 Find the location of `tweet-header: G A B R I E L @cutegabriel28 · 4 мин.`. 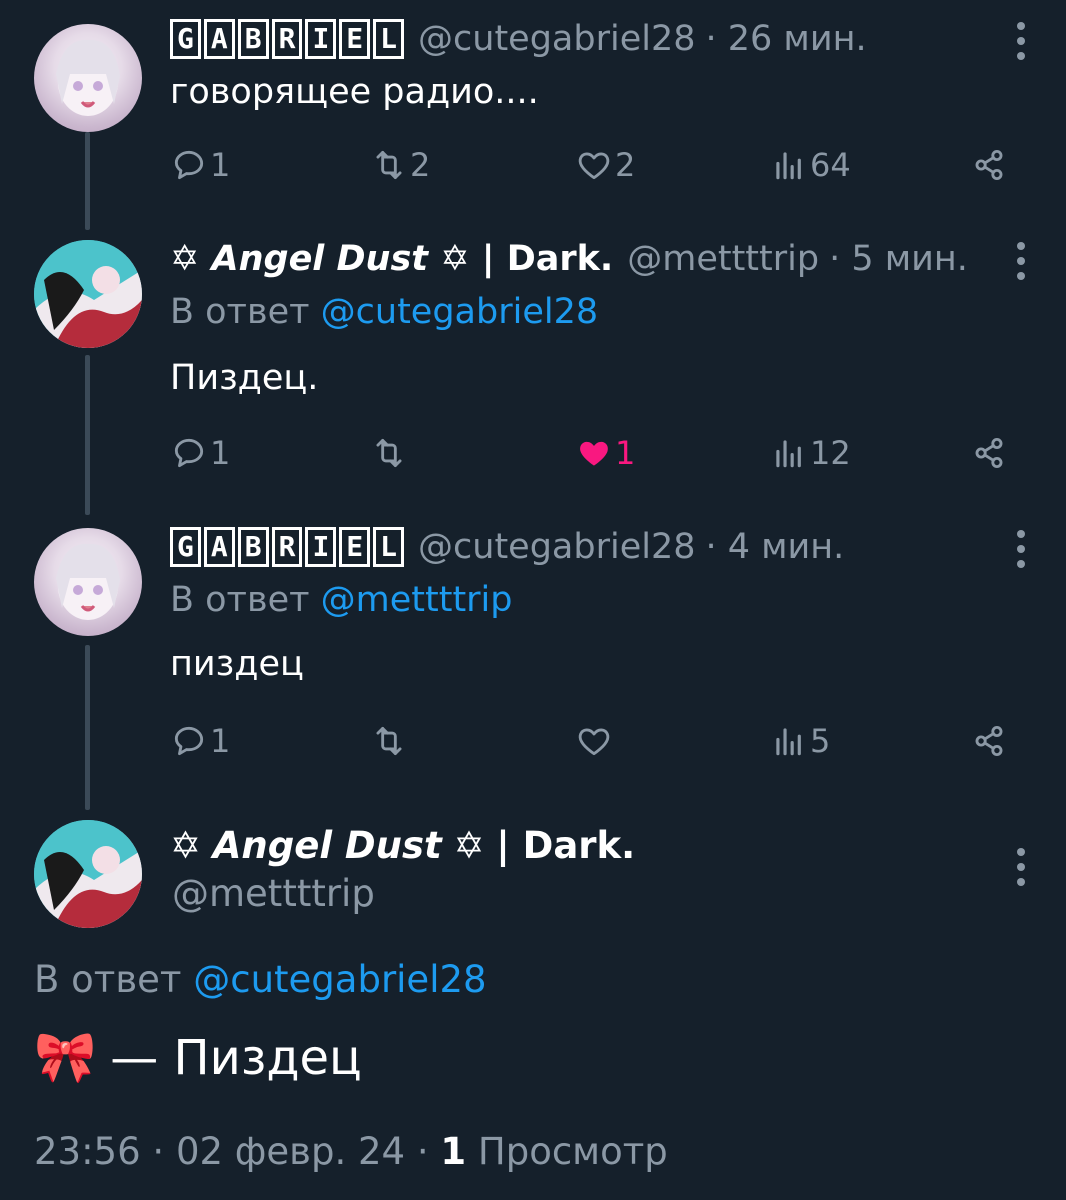

tweet-header: G A B R I E L @cutegabriel28 · 4 мин. is located at coordinates (507, 547).